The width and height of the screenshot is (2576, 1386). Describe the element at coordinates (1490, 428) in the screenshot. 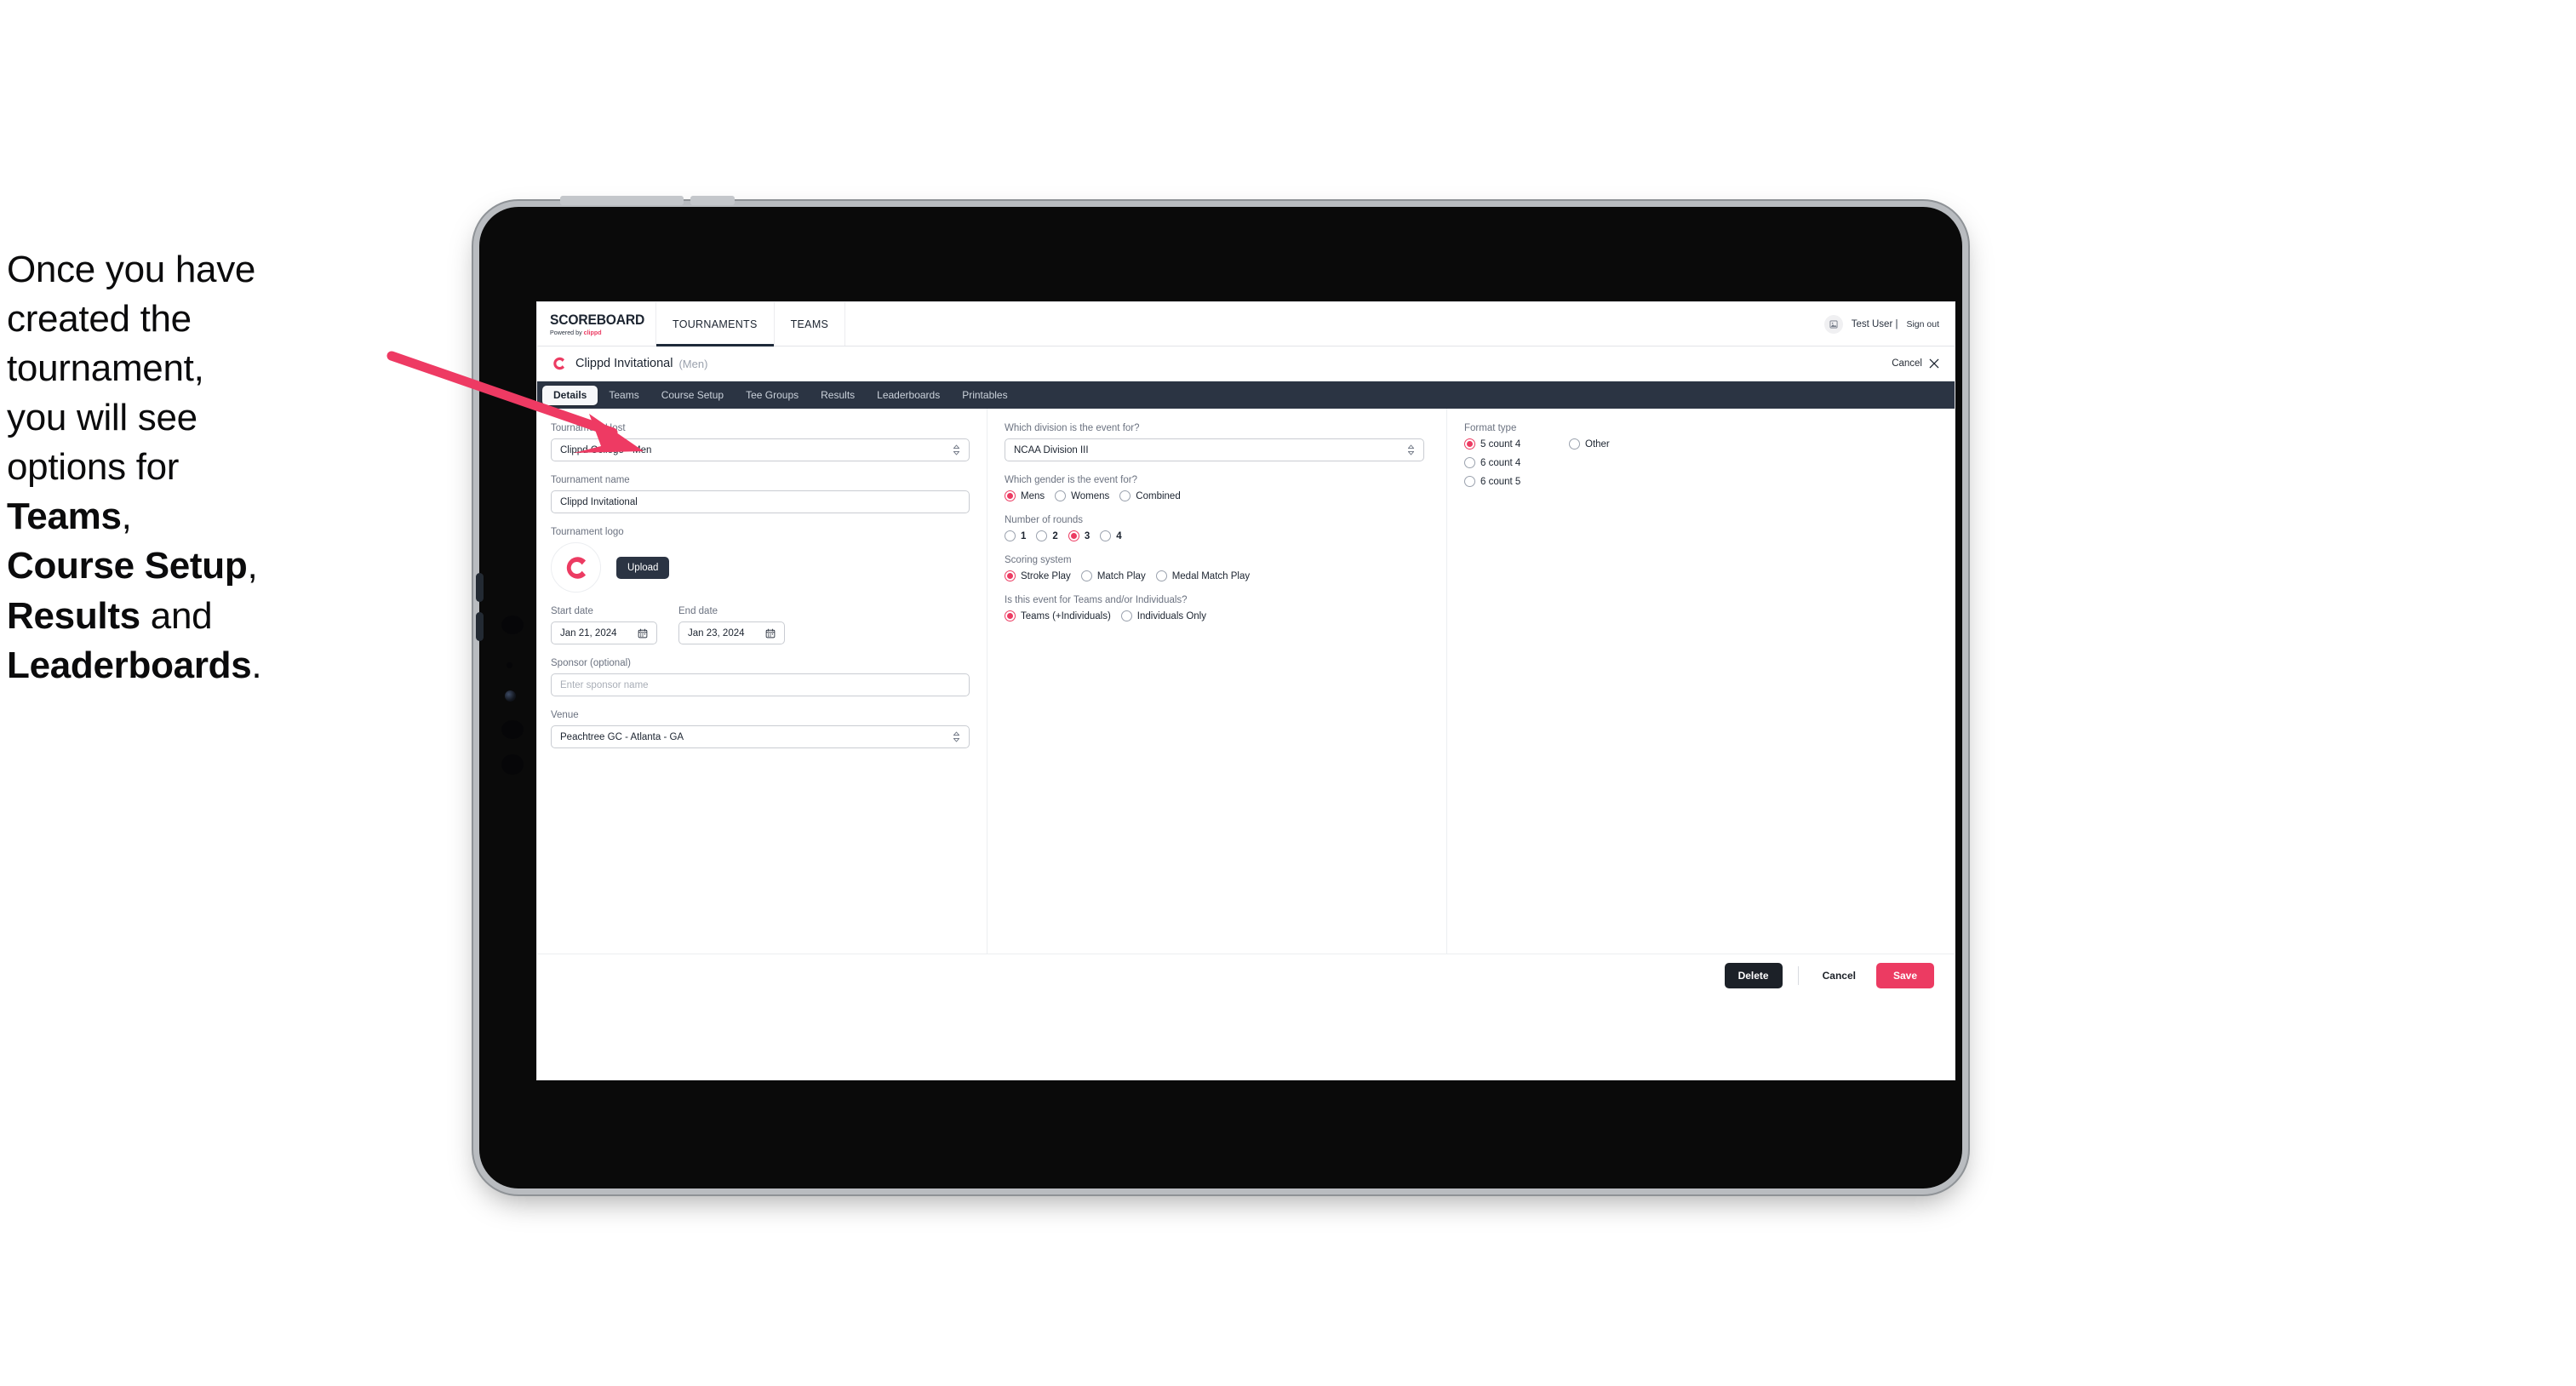

I see `format-type-label: Format type` at that location.